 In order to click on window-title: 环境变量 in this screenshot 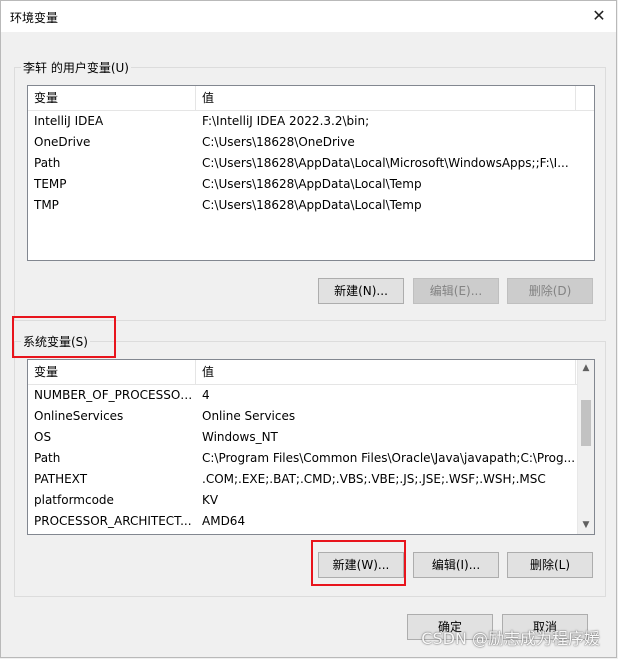, I will do `click(34, 18)`.